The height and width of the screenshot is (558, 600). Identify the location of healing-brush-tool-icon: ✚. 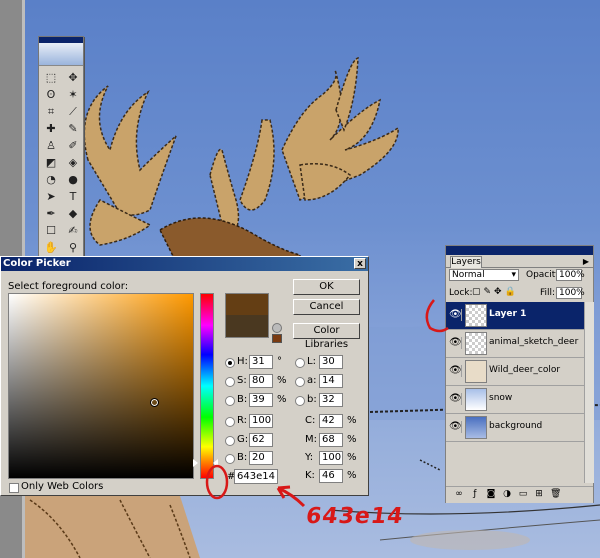
(51, 128).